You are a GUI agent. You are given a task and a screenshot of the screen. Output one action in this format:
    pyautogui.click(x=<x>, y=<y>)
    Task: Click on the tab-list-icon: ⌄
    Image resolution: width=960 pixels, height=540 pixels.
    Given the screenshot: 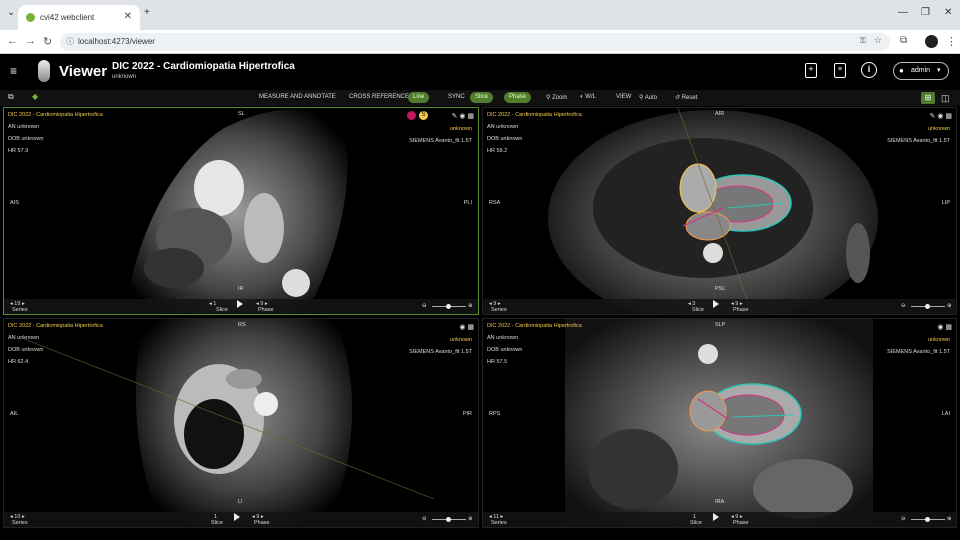 What is the action you would take?
    pyautogui.click(x=11, y=12)
    